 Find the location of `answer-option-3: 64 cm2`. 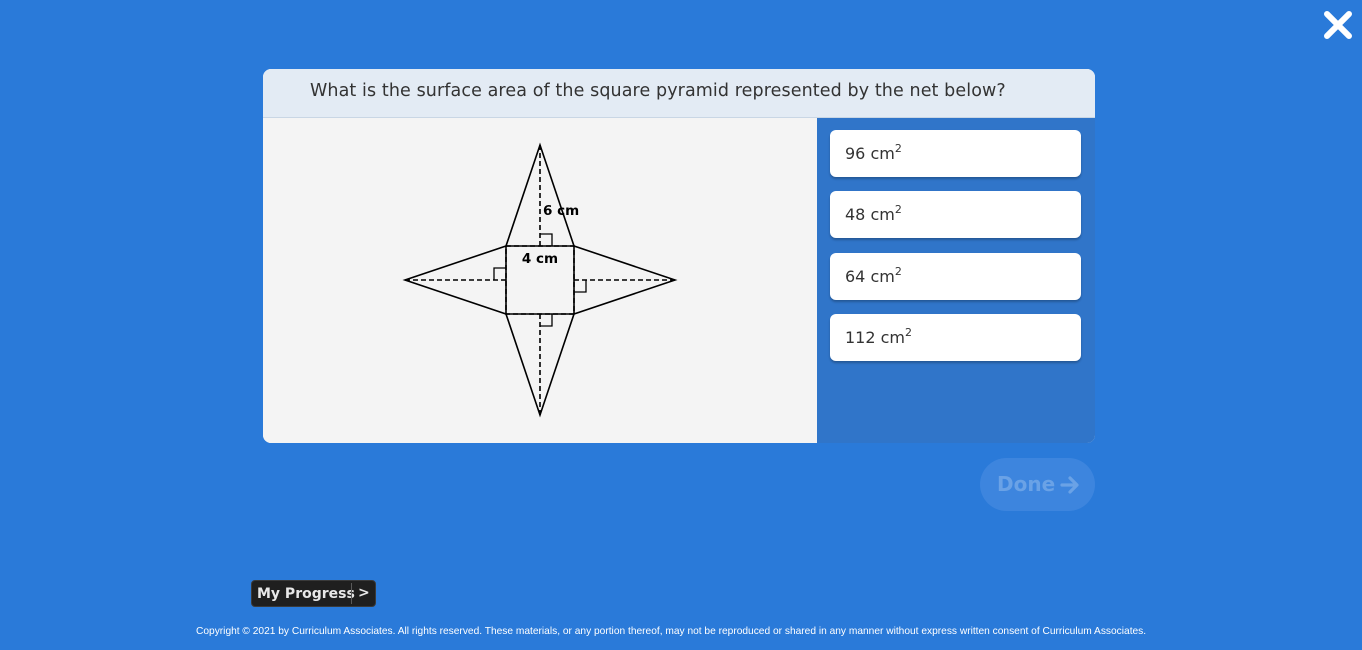

answer-option-3: 64 cm2 is located at coordinates (955, 276).